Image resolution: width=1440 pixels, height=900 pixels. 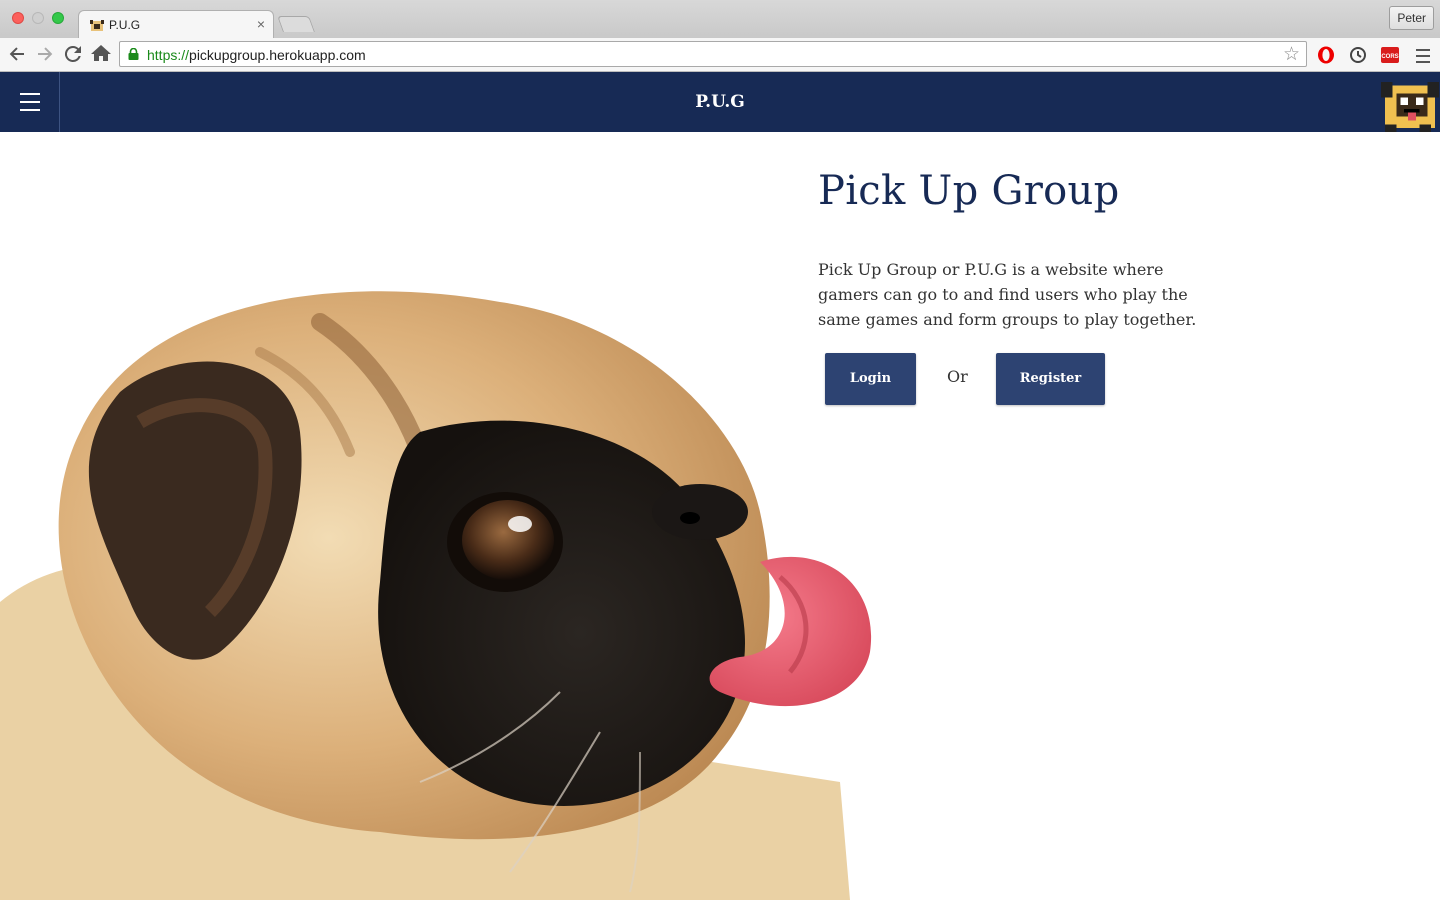 What do you see at coordinates (45, 54) in the screenshot?
I see `forward-arrow-icon` at bounding box center [45, 54].